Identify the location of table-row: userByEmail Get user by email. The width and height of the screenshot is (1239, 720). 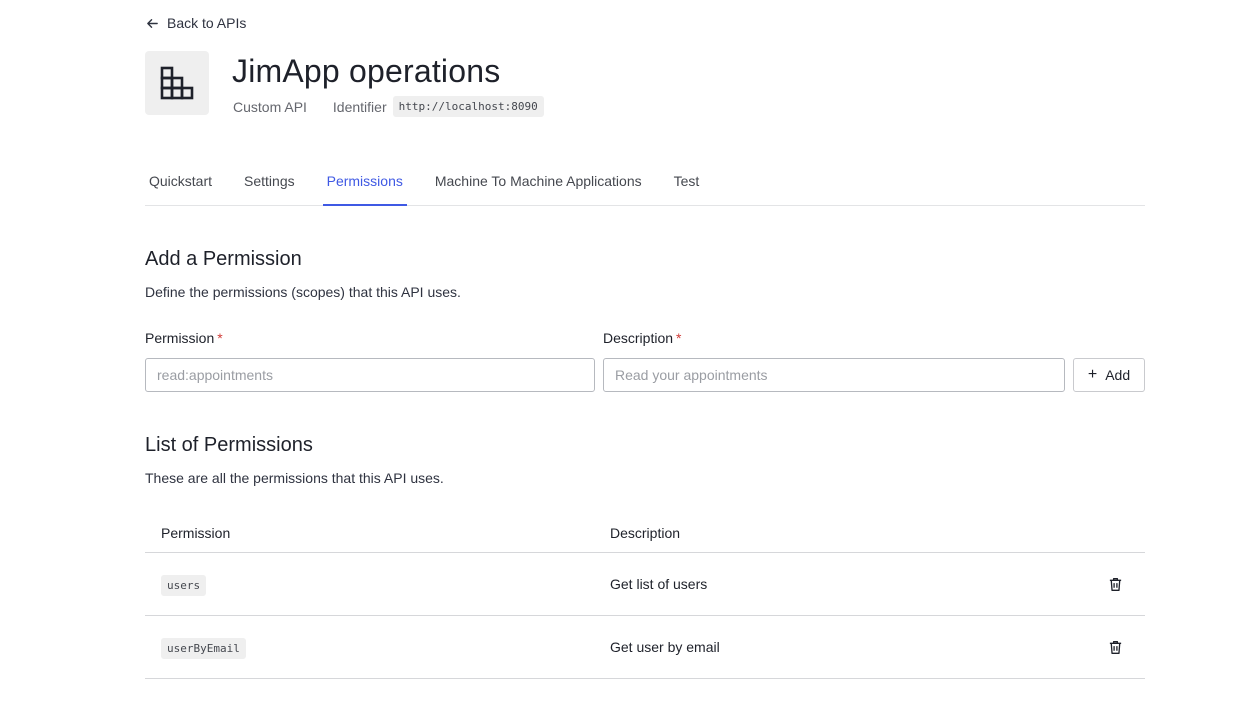
(645, 647).